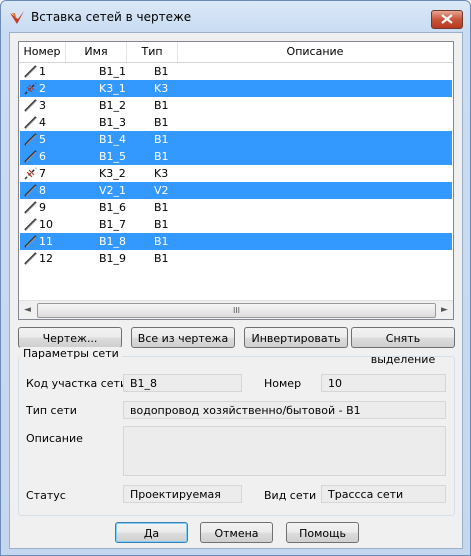 The height and width of the screenshot is (556, 471). I want to click on row-name: B1_6, so click(113, 207).